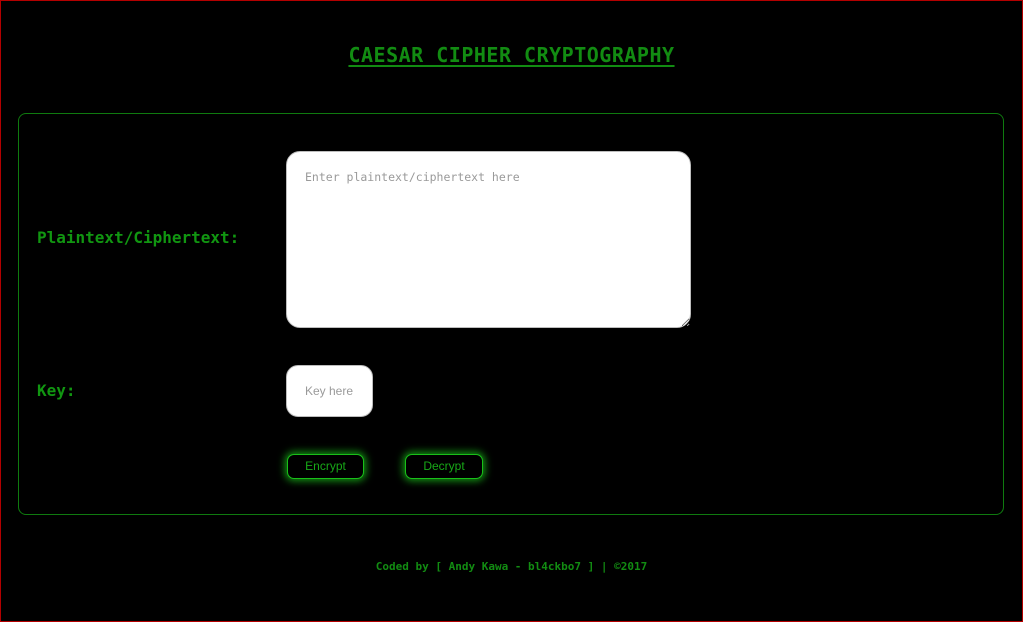 This screenshot has width=1023, height=622. What do you see at coordinates (138, 237) in the screenshot?
I see `plaintext-ciphertext-label: Plaintext/Ciphertext:` at bounding box center [138, 237].